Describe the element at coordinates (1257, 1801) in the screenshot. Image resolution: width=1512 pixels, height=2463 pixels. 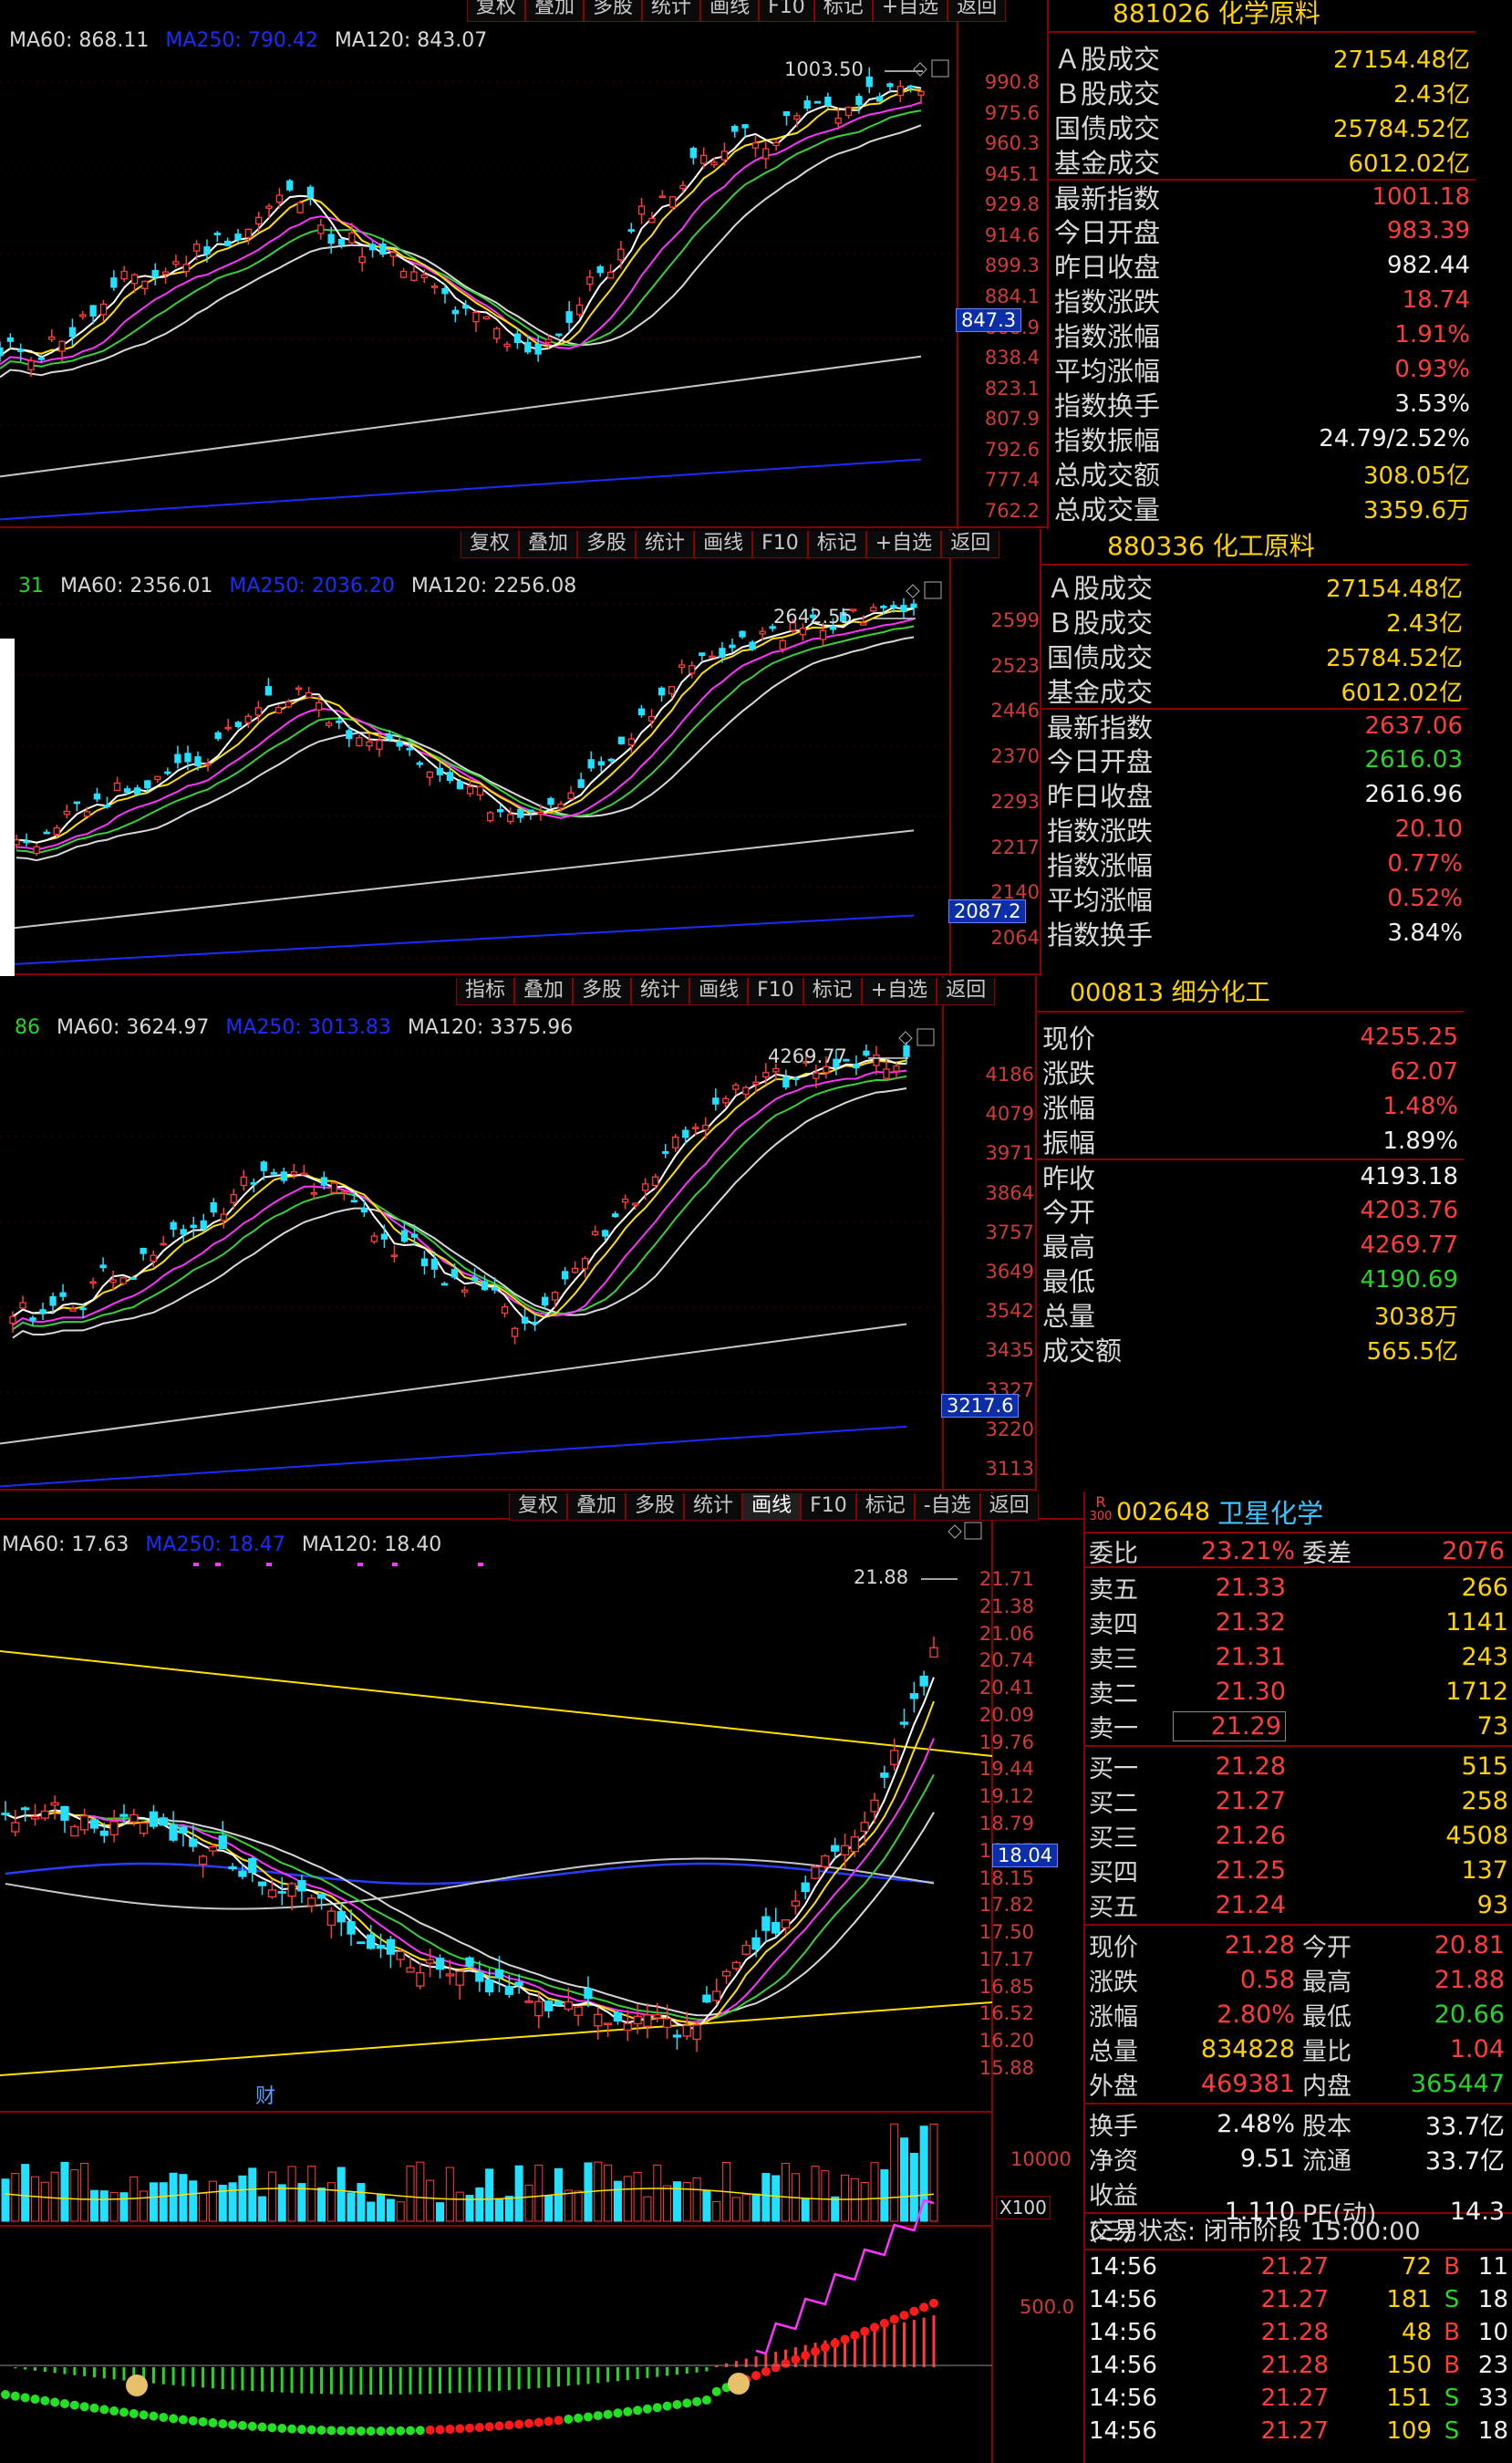
I see `level-price: 21.27` at that location.